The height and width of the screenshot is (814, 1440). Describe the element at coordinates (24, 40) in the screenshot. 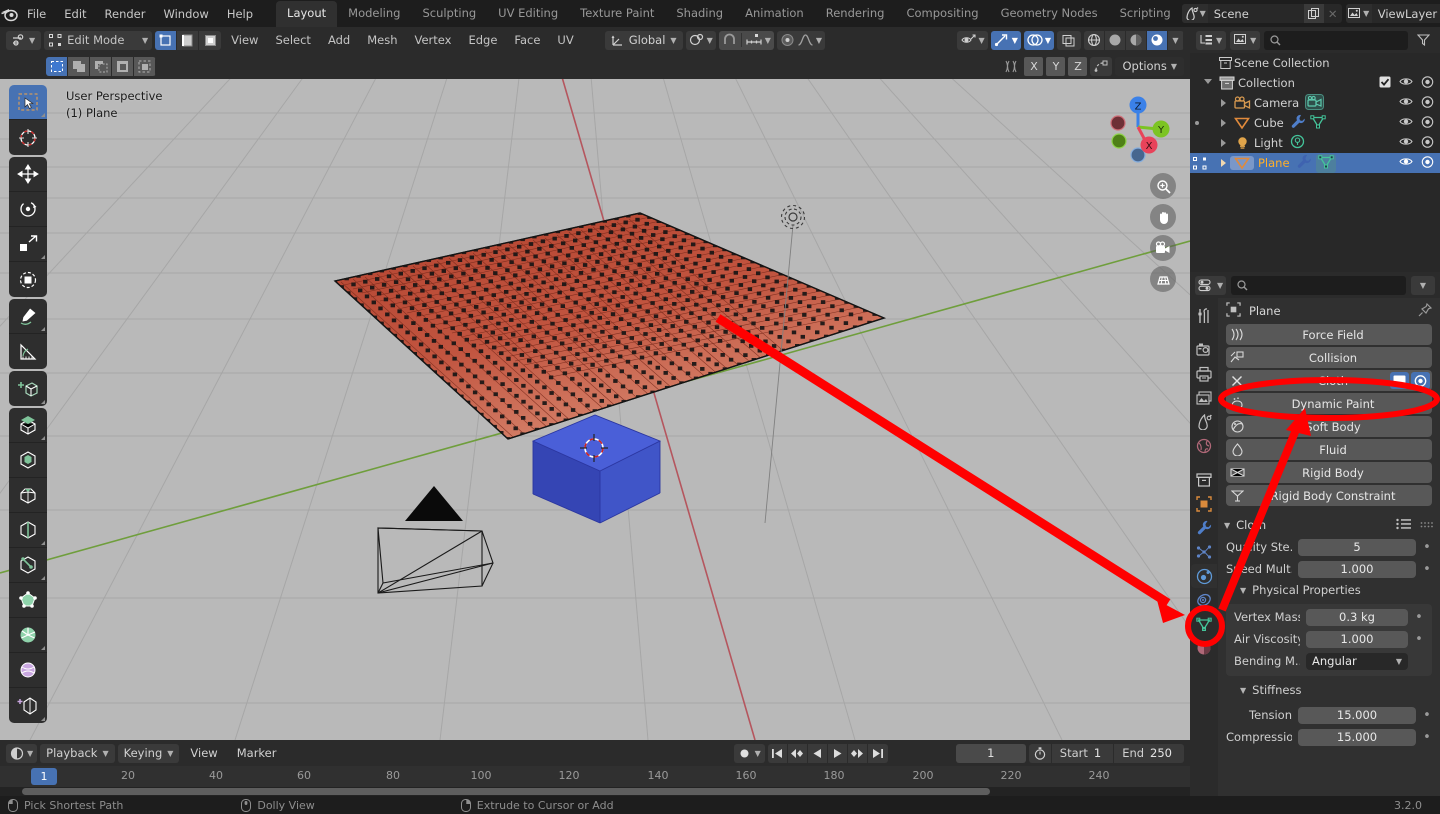

I see `editor-type-button: ▼` at that location.